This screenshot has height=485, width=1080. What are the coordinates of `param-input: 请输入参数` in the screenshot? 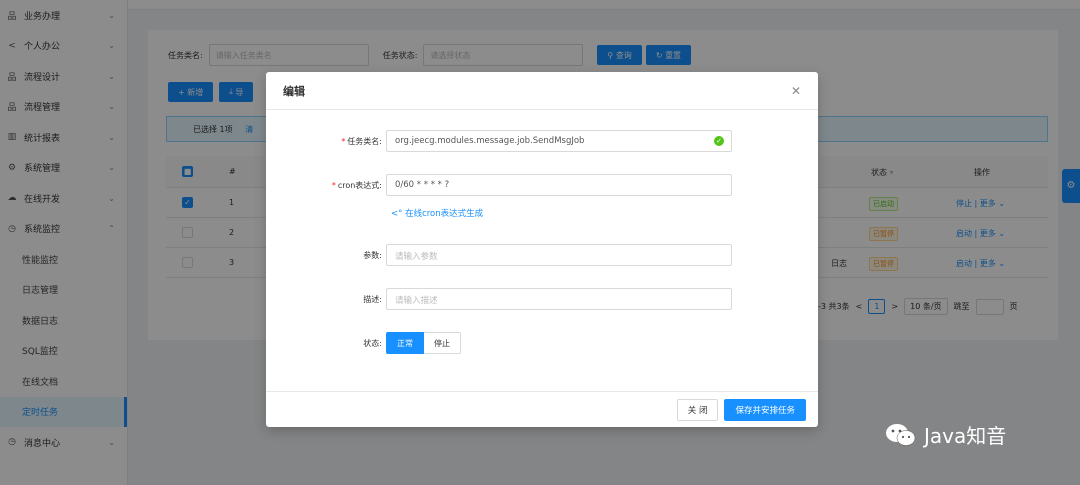 It's located at (559, 255).